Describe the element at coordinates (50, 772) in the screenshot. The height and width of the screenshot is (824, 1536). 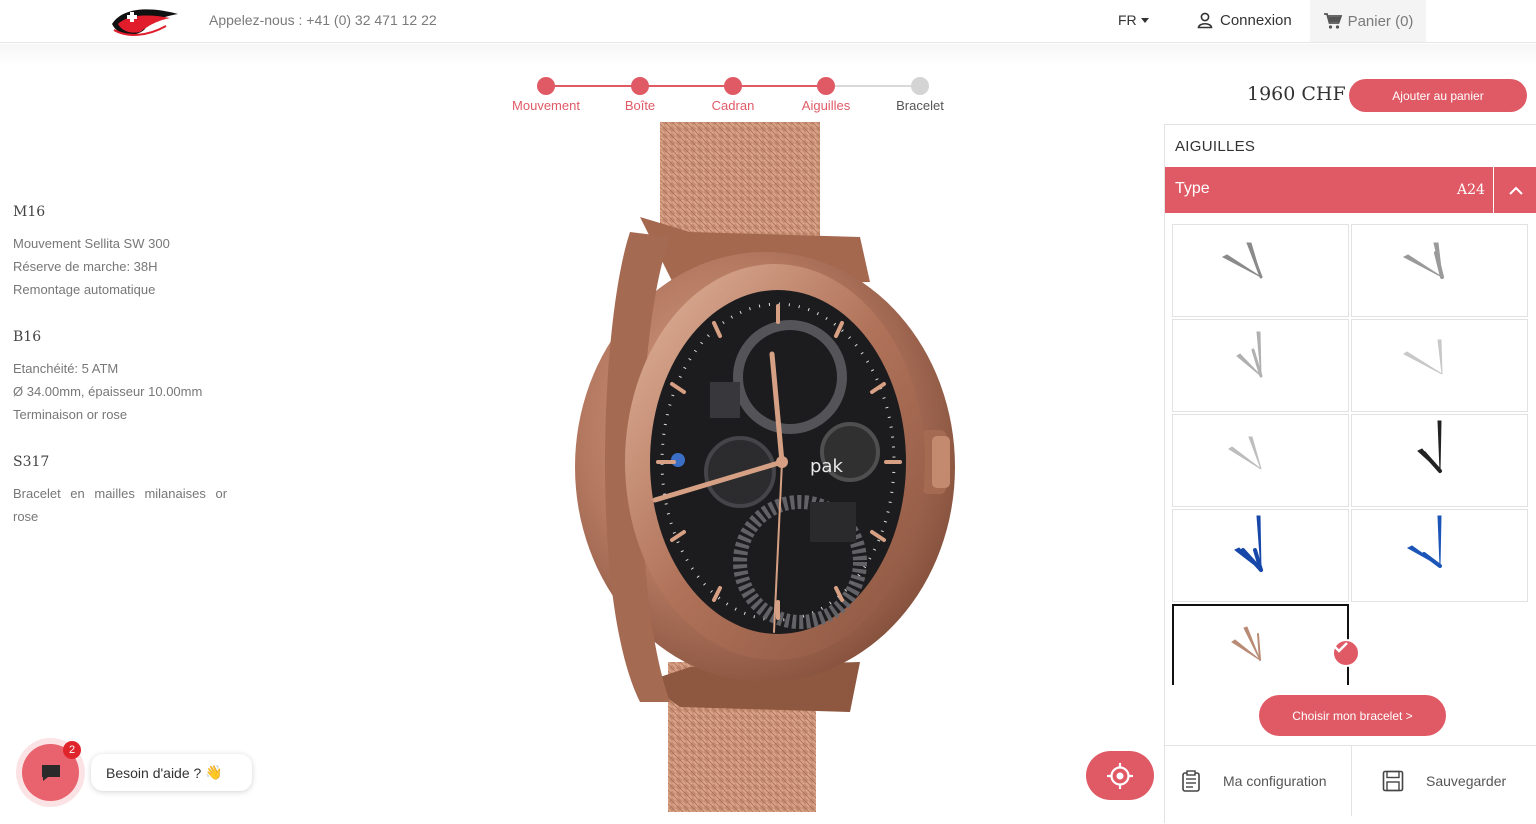
I see `chat-bubble-icon` at that location.